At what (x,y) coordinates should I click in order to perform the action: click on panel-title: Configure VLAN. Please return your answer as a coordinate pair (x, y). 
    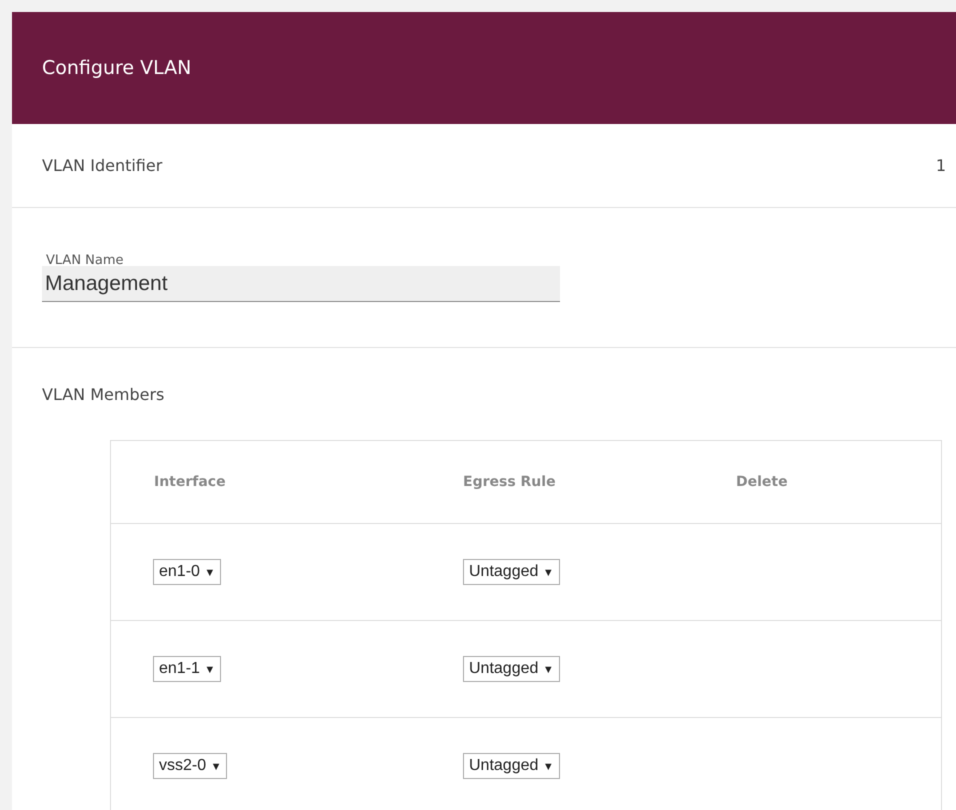
    Looking at the image, I should click on (117, 68).